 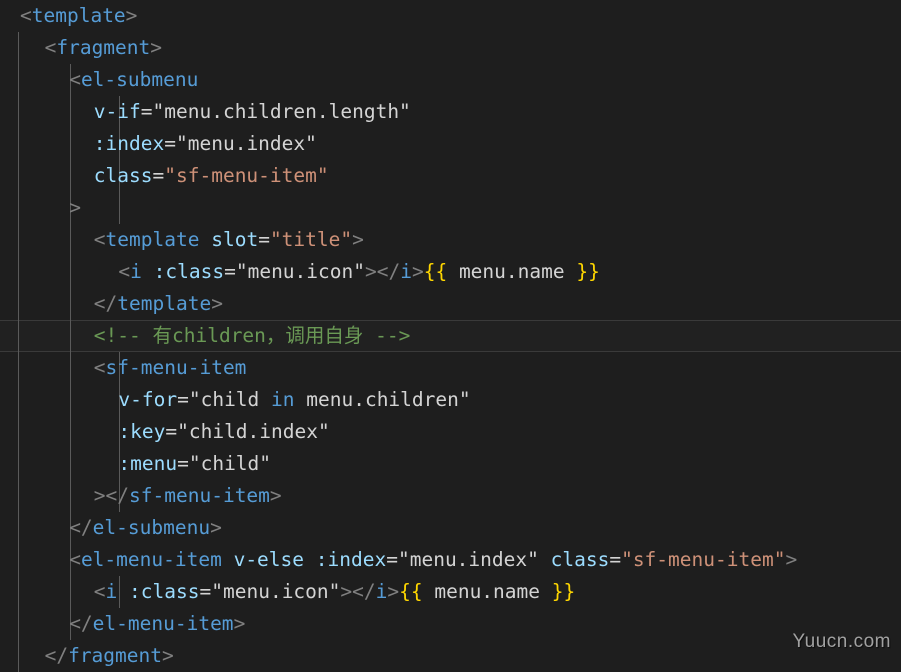 I want to click on code-line: <template>, so click(x=450, y=16).